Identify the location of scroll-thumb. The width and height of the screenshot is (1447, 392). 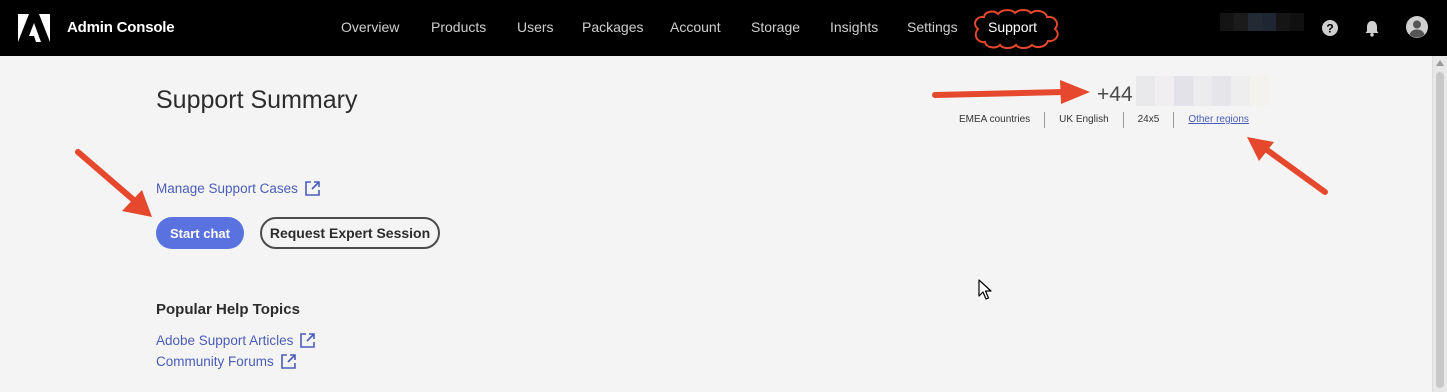
(1440, 230).